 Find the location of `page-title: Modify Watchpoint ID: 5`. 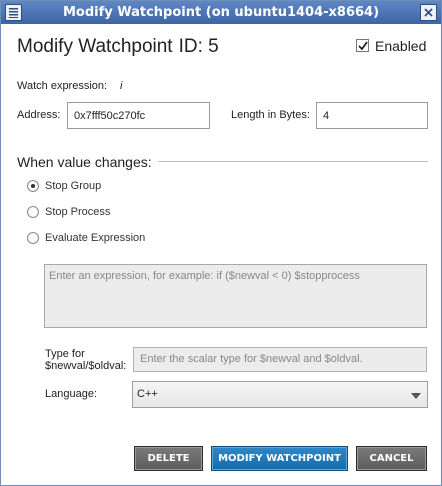

page-title: Modify Watchpoint ID: 5 is located at coordinates (118, 47).